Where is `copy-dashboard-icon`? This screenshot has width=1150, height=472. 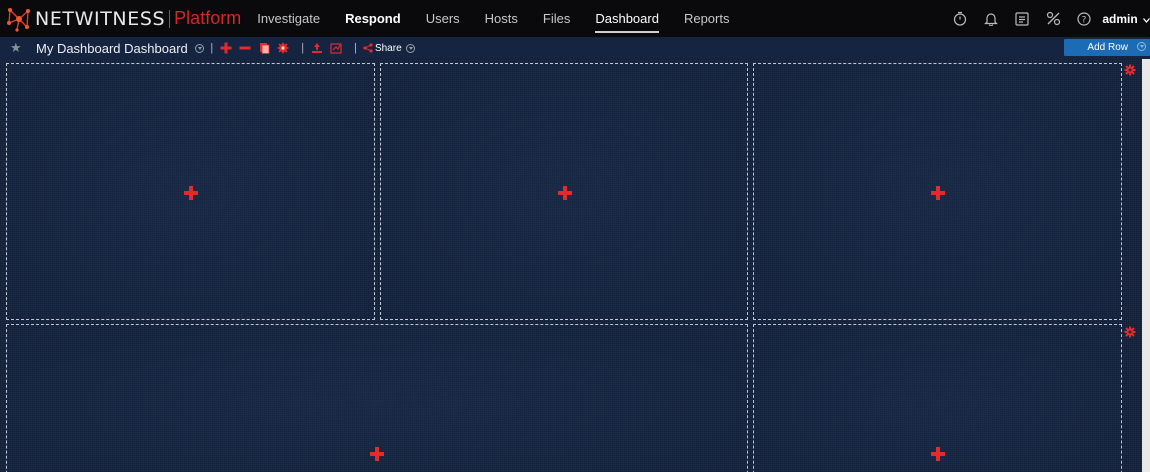
copy-dashboard-icon is located at coordinates (264, 48).